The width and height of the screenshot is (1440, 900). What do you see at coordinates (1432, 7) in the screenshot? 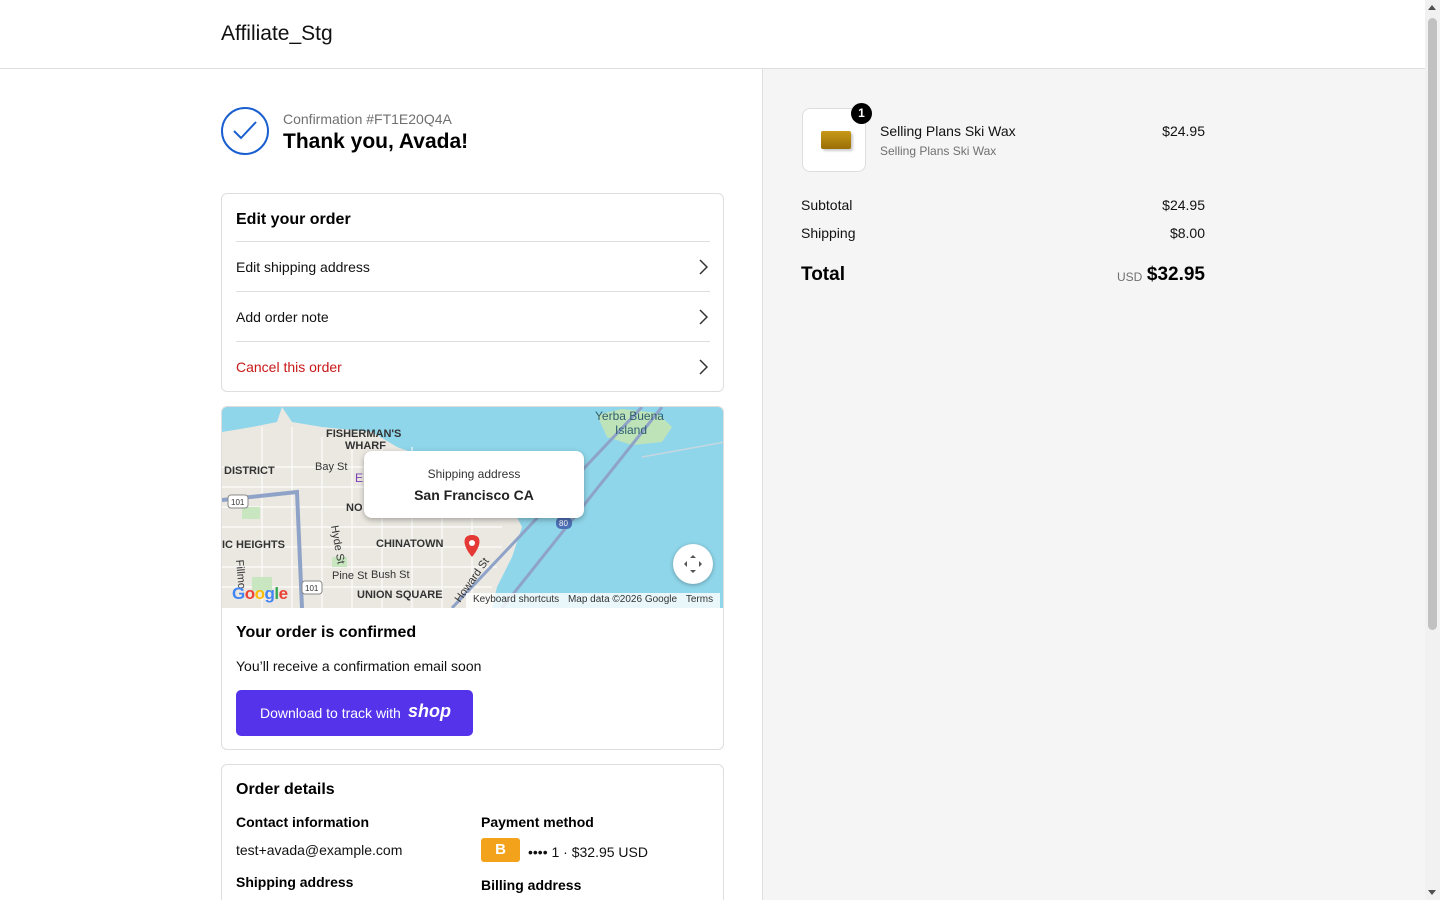
I see `scroll-up-icon` at bounding box center [1432, 7].